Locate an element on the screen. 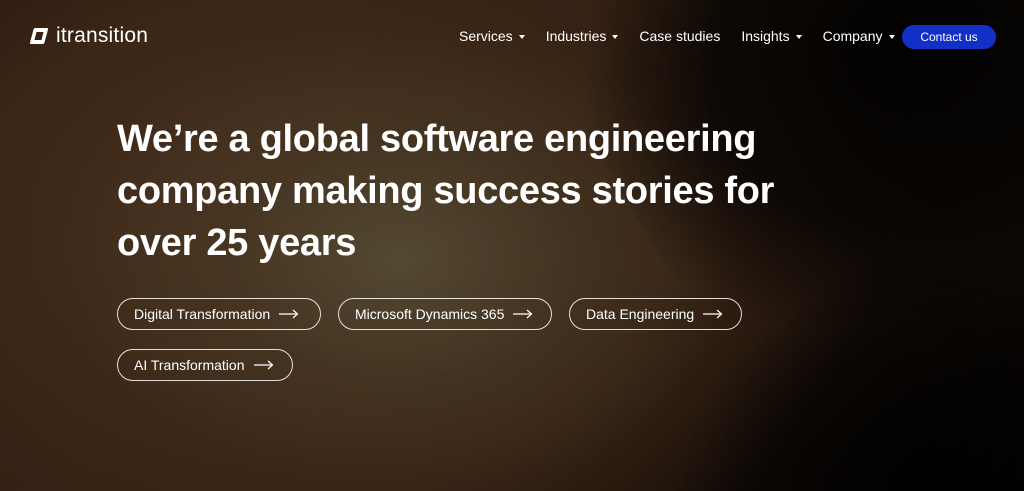 This screenshot has height=491, width=1024. nav-item-industries: Industries is located at coordinates (582, 36).